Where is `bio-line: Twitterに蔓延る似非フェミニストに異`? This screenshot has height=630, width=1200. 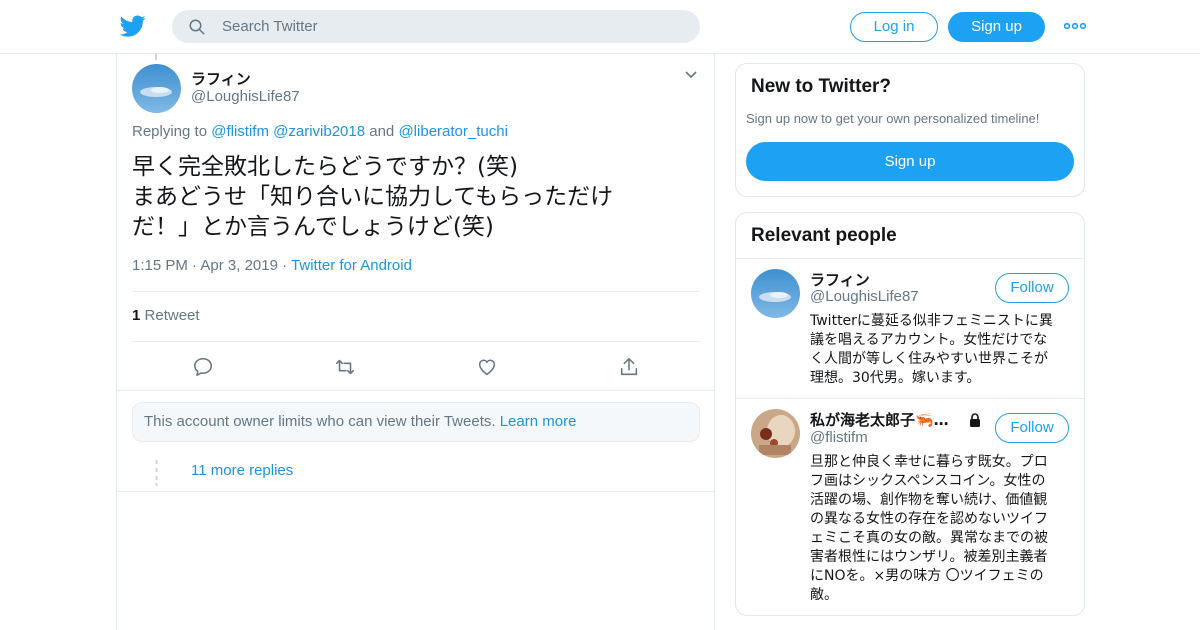 bio-line: Twitterに蔓延る似非フェミニストに異 is located at coordinates (931, 321).